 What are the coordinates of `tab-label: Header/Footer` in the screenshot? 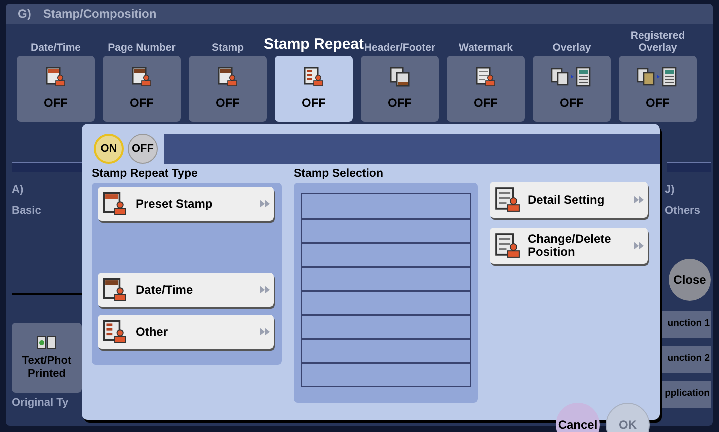 It's located at (400, 48).